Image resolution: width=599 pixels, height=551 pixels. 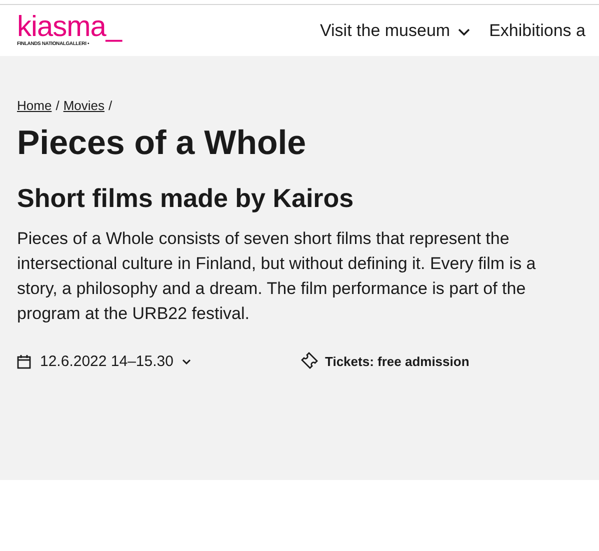 What do you see at coordinates (397, 361) in the screenshot?
I see `tickets-text: Tickets: free admission` at bounding box center [397, 361].